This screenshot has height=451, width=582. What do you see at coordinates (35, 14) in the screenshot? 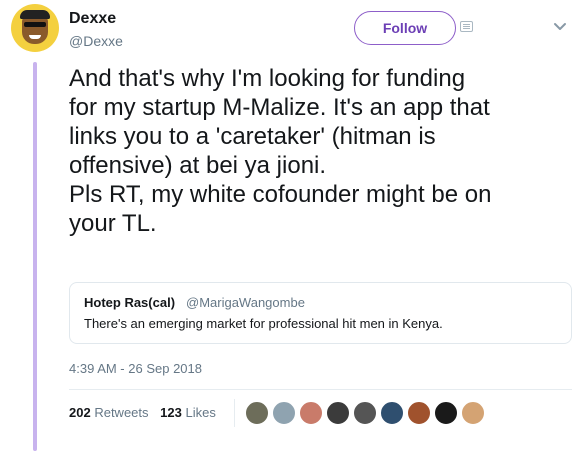
I see `avatar-cap` at bounding box center [35, 14].